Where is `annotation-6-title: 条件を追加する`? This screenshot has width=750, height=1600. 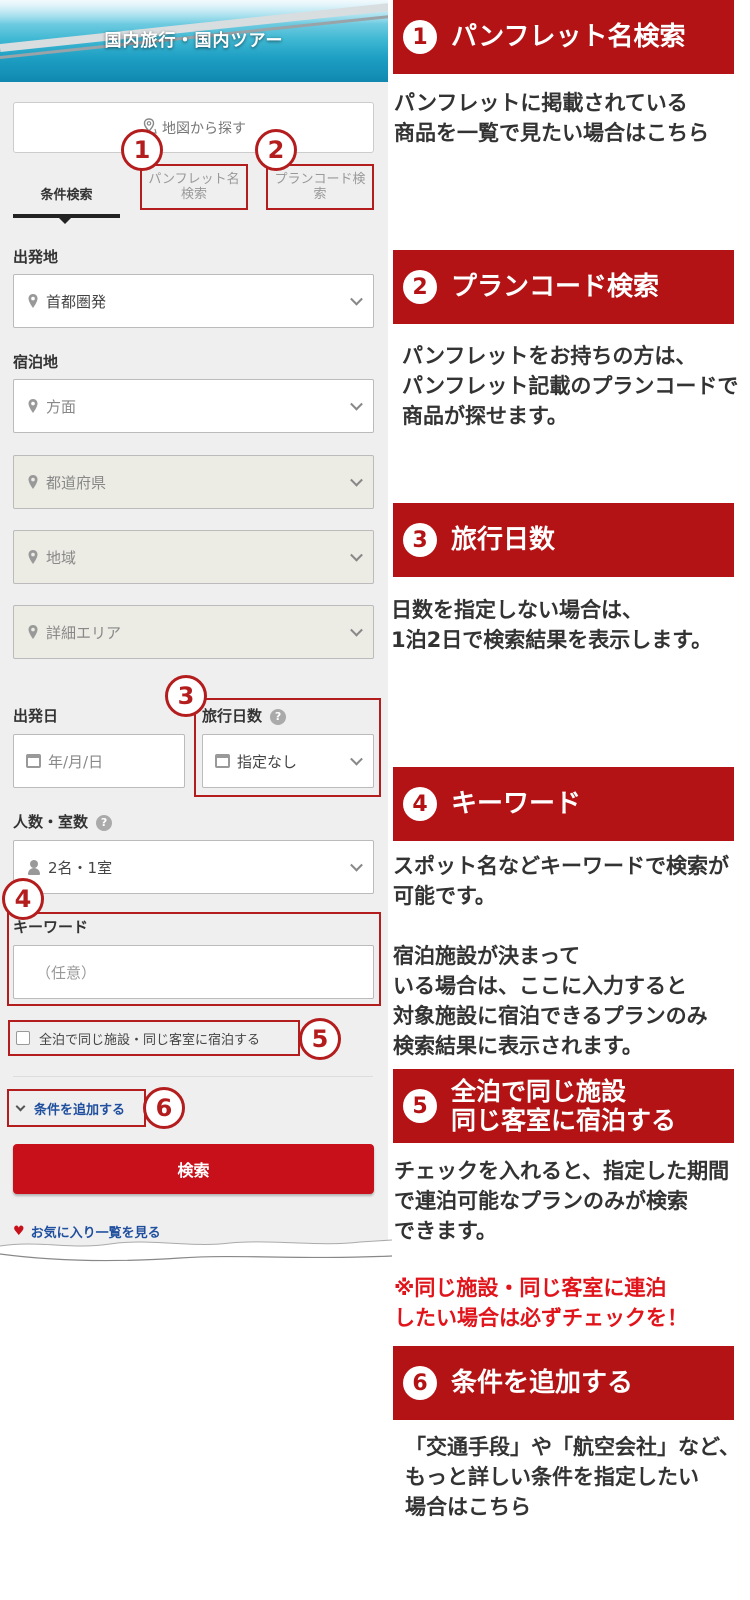 annotation-6-title: 条件を追加する is located at coordinates (542, 1383).